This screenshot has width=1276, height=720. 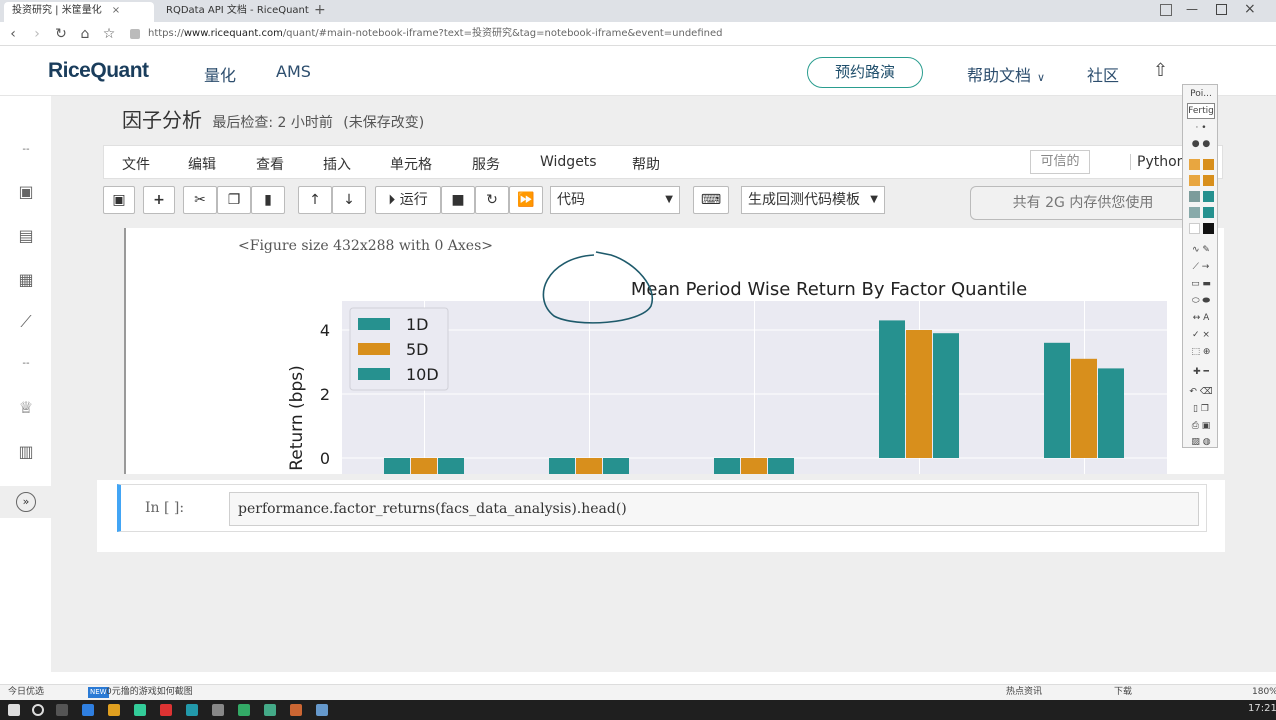 What do you see at coordinates (1201, 301) in the screenshot?
I see `ellipse-icon: ⬭ ⬬` at bounding box center [1201, 301].